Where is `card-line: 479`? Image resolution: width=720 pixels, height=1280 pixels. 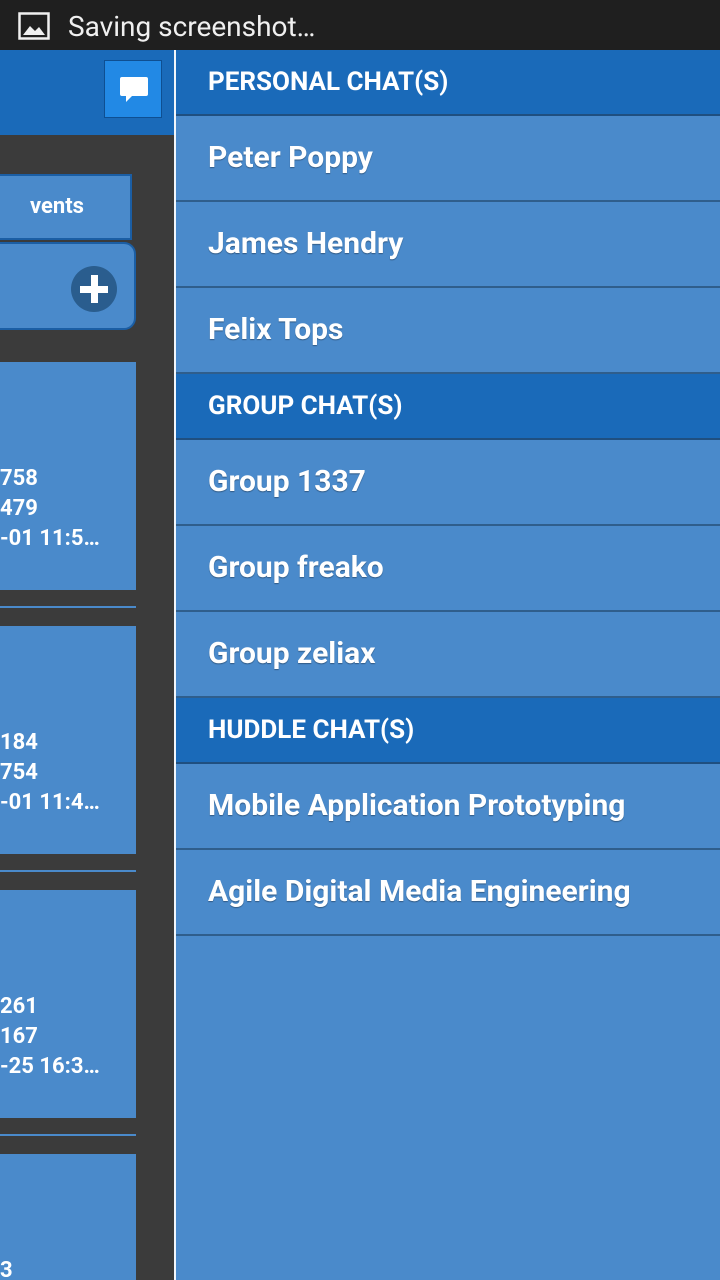 card-line: 479 is located at coordinates (19, 508).